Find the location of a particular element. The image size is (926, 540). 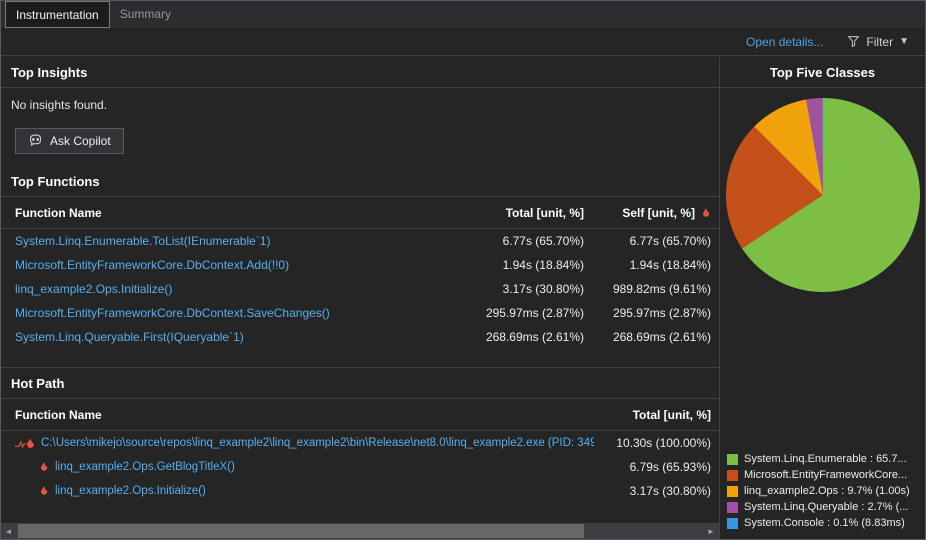

report-tabstrip: Instrumentation Summary is located at coordinates (463, 14).